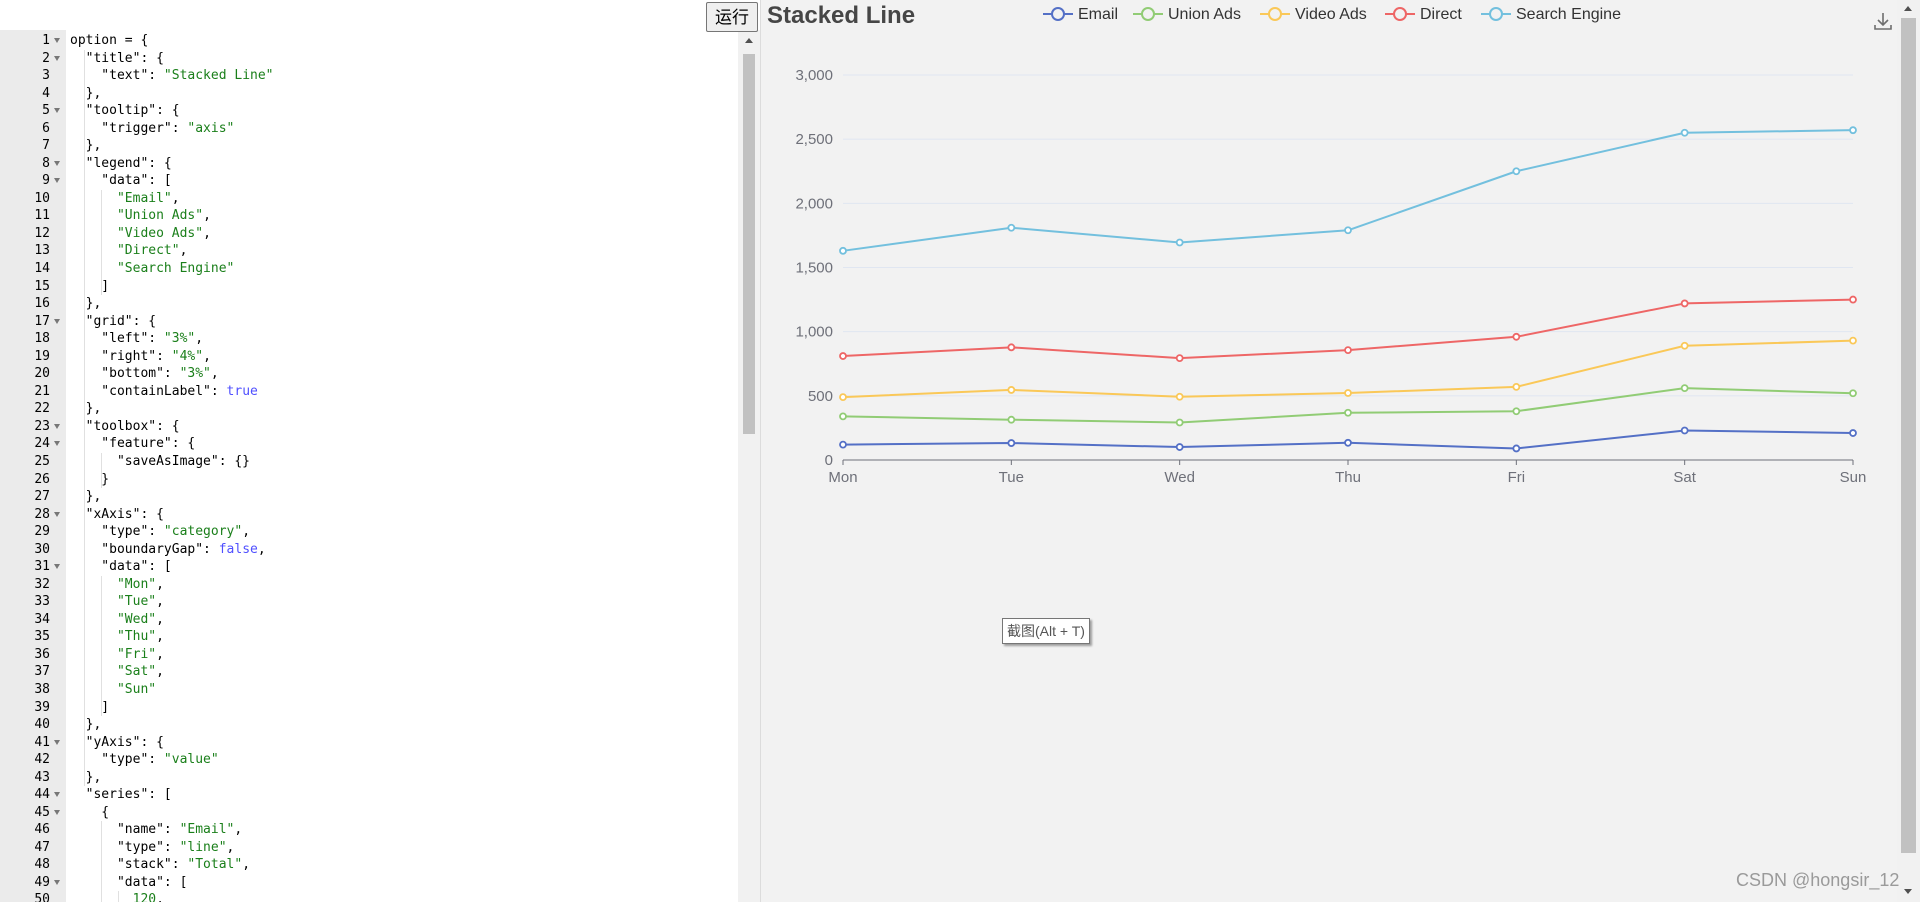 The height and width of the screenshot is (902, 1920). I want to click on code-line: {, so click(89, 813).